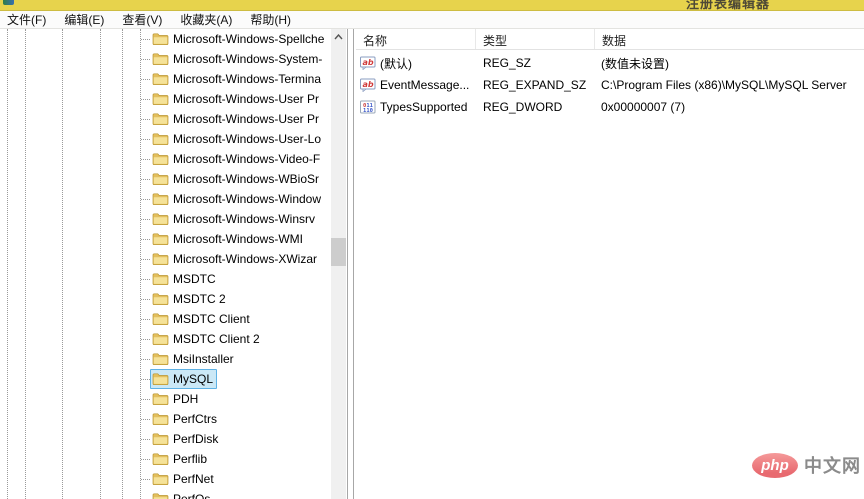 The height and width of the screenshot is (499, 864). I want to click on tree-item-microsoft-windows-spellche: Microsoft-Windows-Spellche, so click(165, 39).